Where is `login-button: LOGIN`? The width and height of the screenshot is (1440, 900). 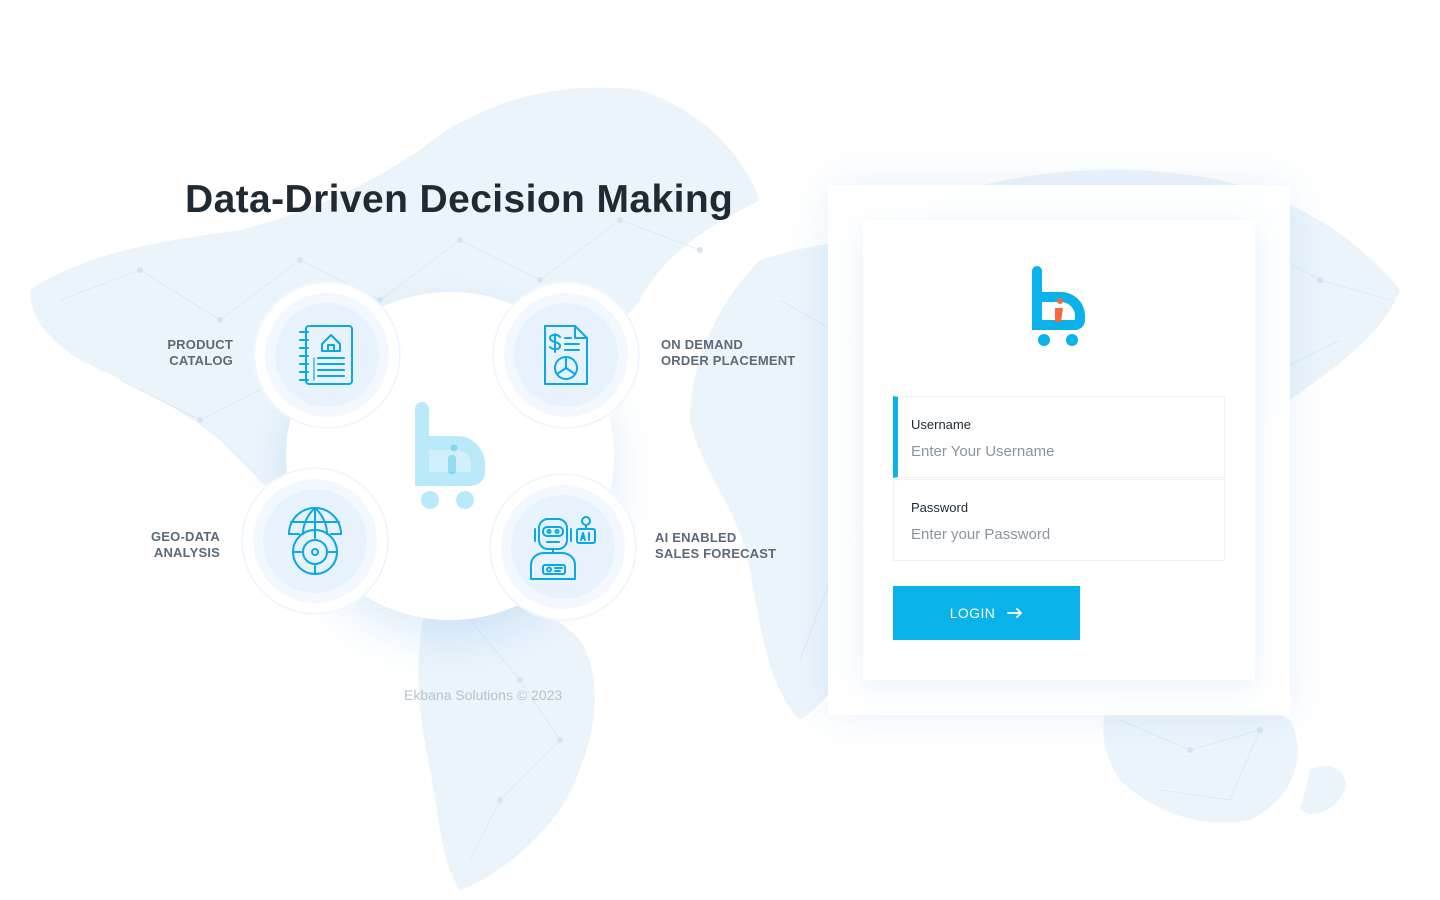
login-button: LOGIN is located at coordinates (986, 613).